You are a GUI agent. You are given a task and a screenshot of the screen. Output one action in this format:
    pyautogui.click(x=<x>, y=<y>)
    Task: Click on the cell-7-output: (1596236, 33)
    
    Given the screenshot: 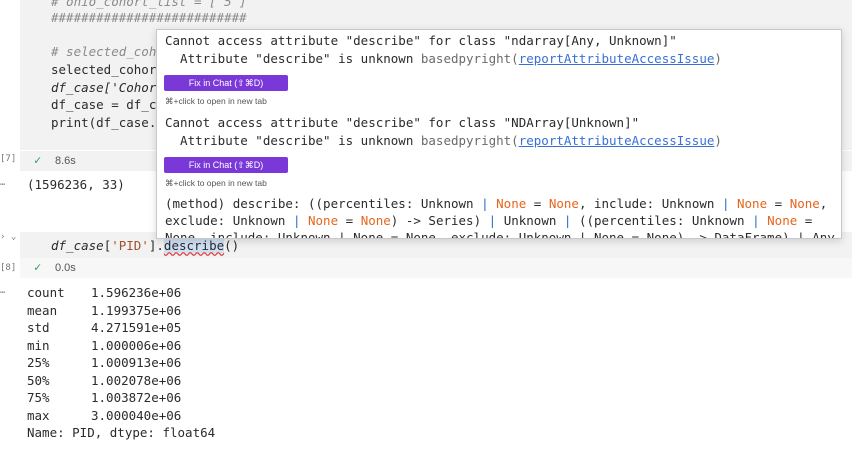 What is the action you would take?
    pyautogui.click(x=76, y=184)
    